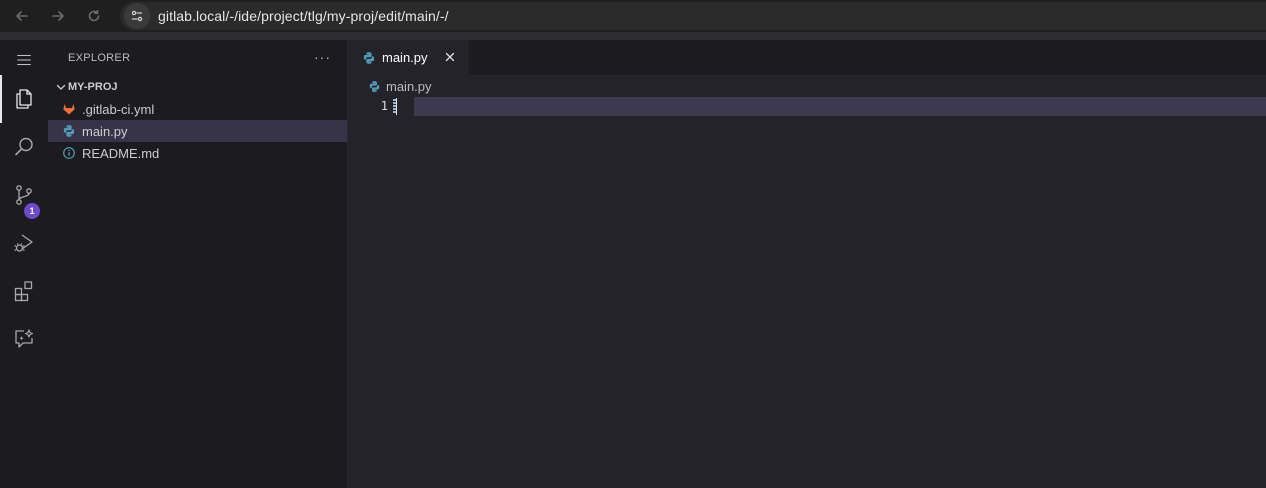 The image size is (1266, 488). I want to click on close-icon, so click(450, 57).